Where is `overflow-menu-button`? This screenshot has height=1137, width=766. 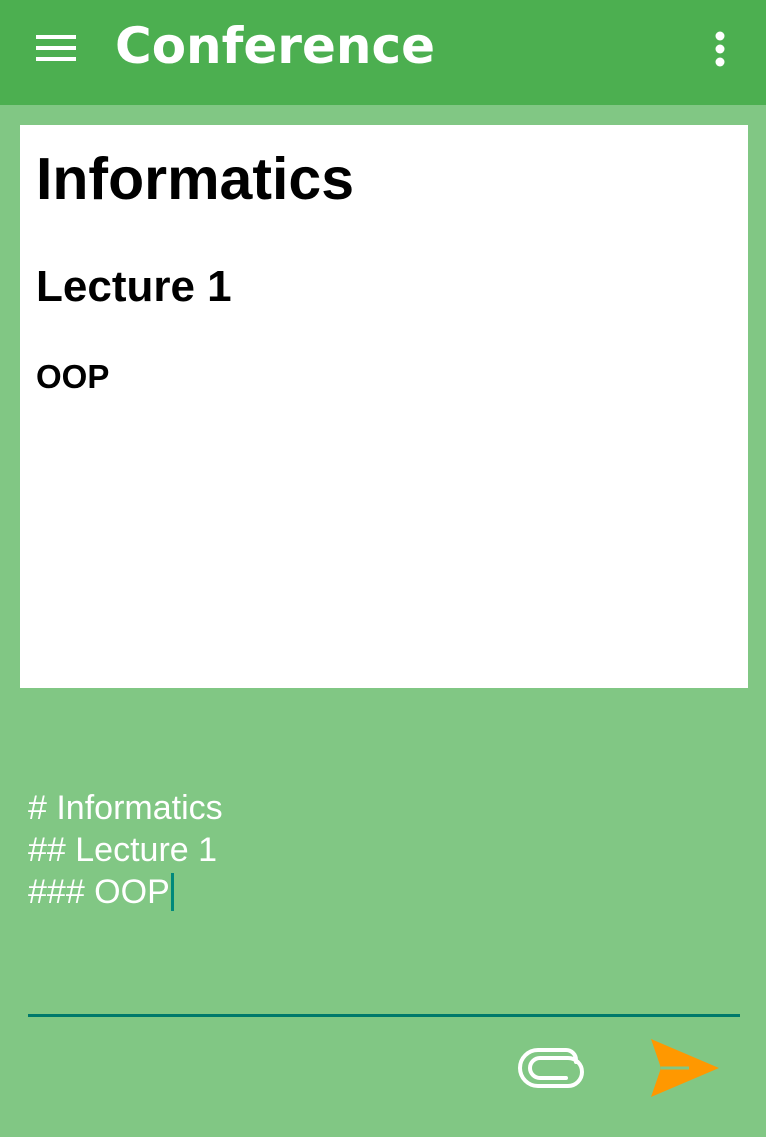 overflow-menu-button is located at coordinates (720, 49).